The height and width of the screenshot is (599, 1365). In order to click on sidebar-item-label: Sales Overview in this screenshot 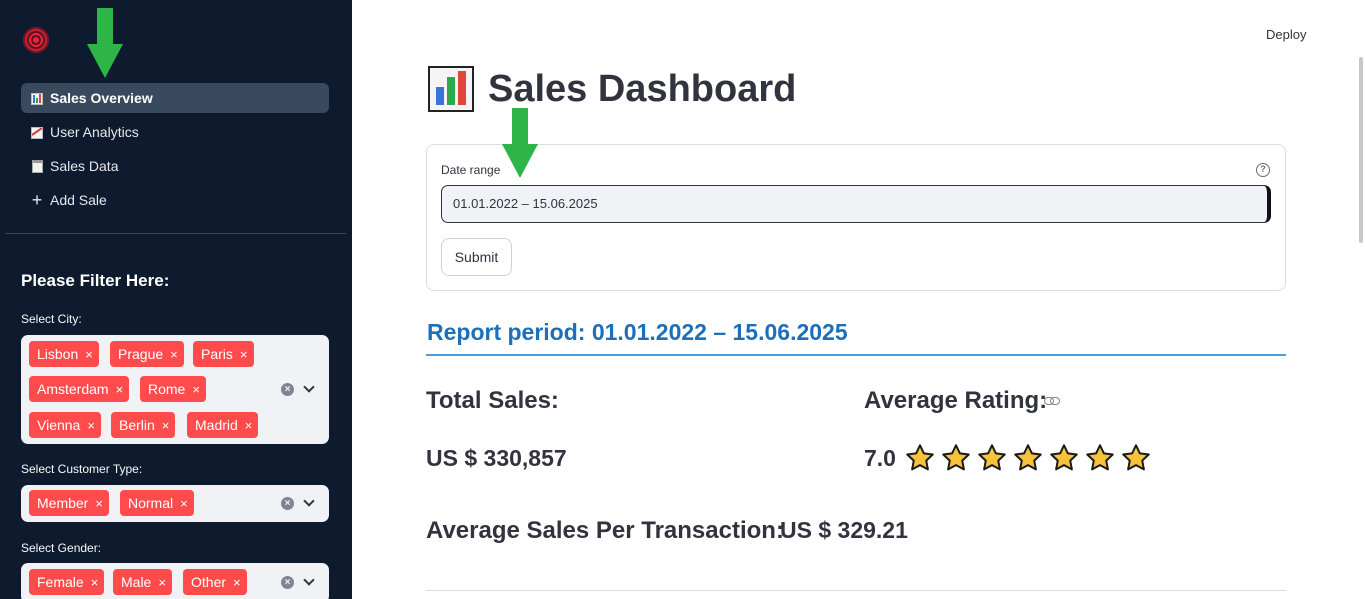, I will do `click(101, 98)`.